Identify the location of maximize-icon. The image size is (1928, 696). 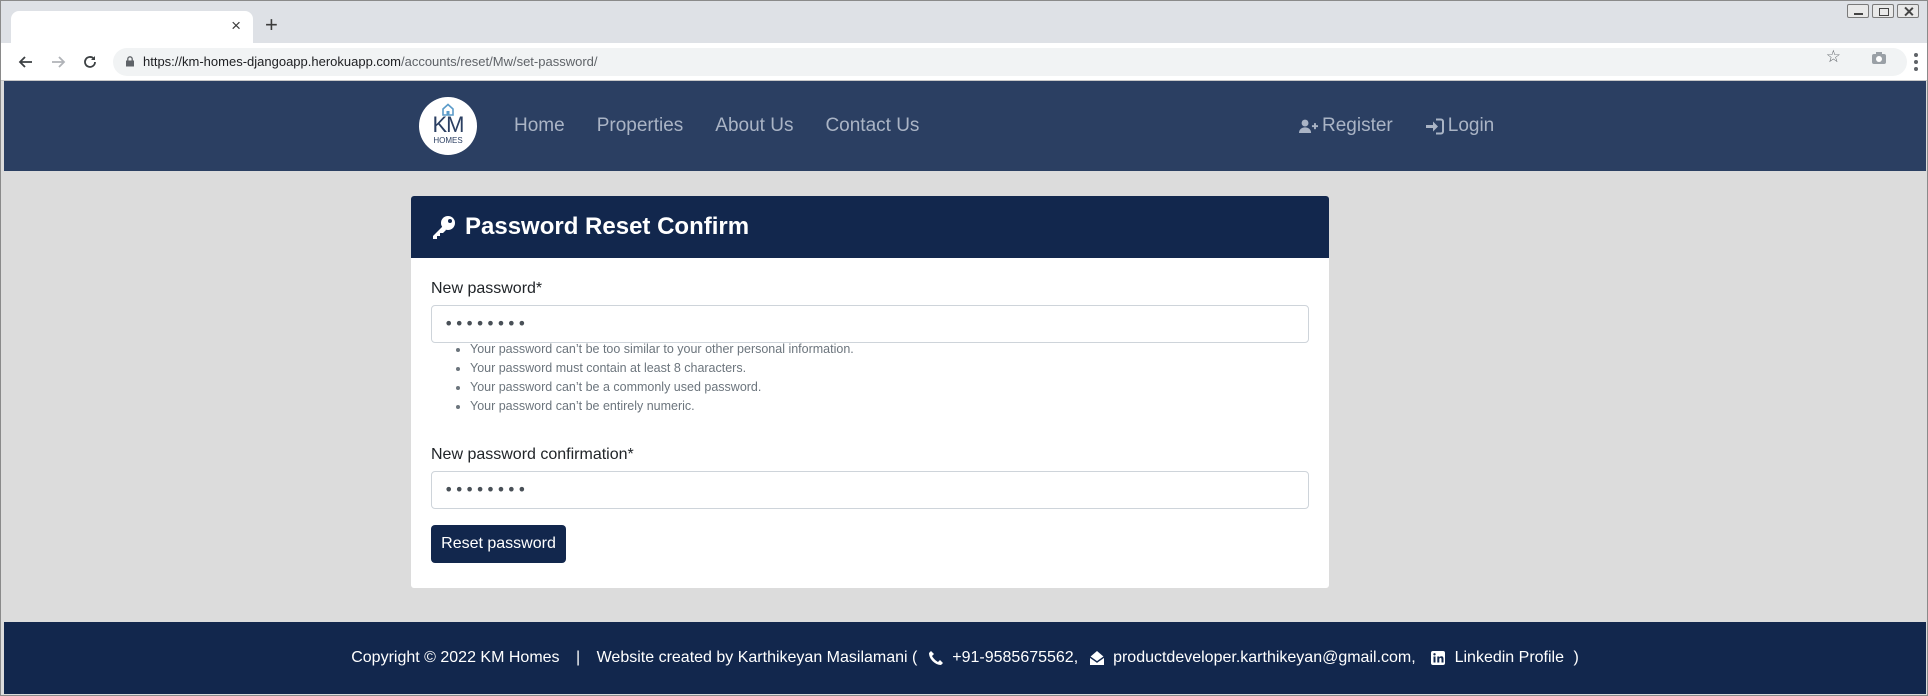
(1883, 11).